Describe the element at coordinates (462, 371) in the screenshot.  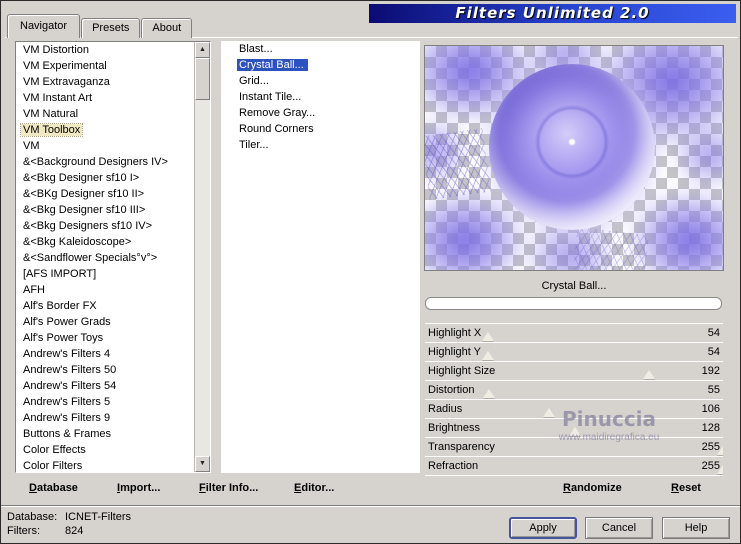
I see `param-label: Highlight Size` at that location.